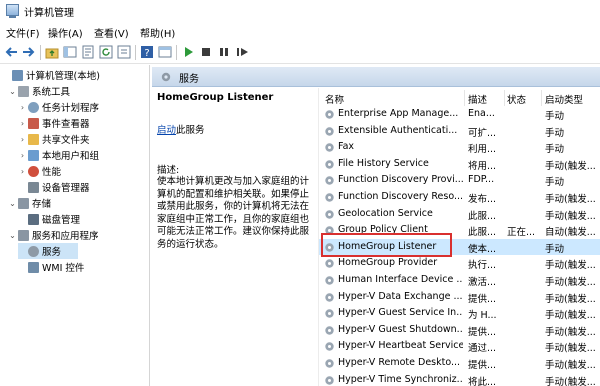 The width and height of the screenshot is (600, 386). Describe the element at coordinates (206, 52) in the screenshot. I see `stop-service-icon` at that location.